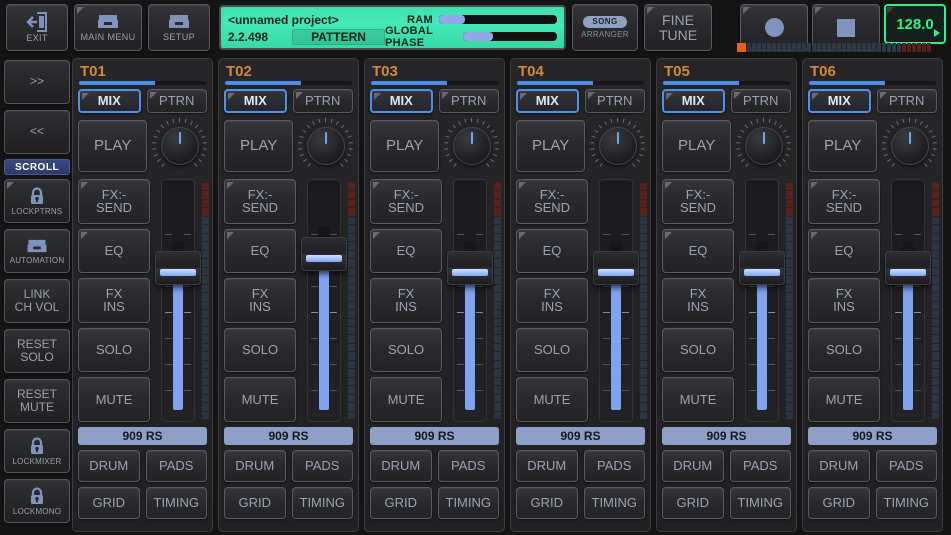  Describe the element at coordinates (915, 24) in the screenshot. I see `bpm-display: 128.0` at that location.